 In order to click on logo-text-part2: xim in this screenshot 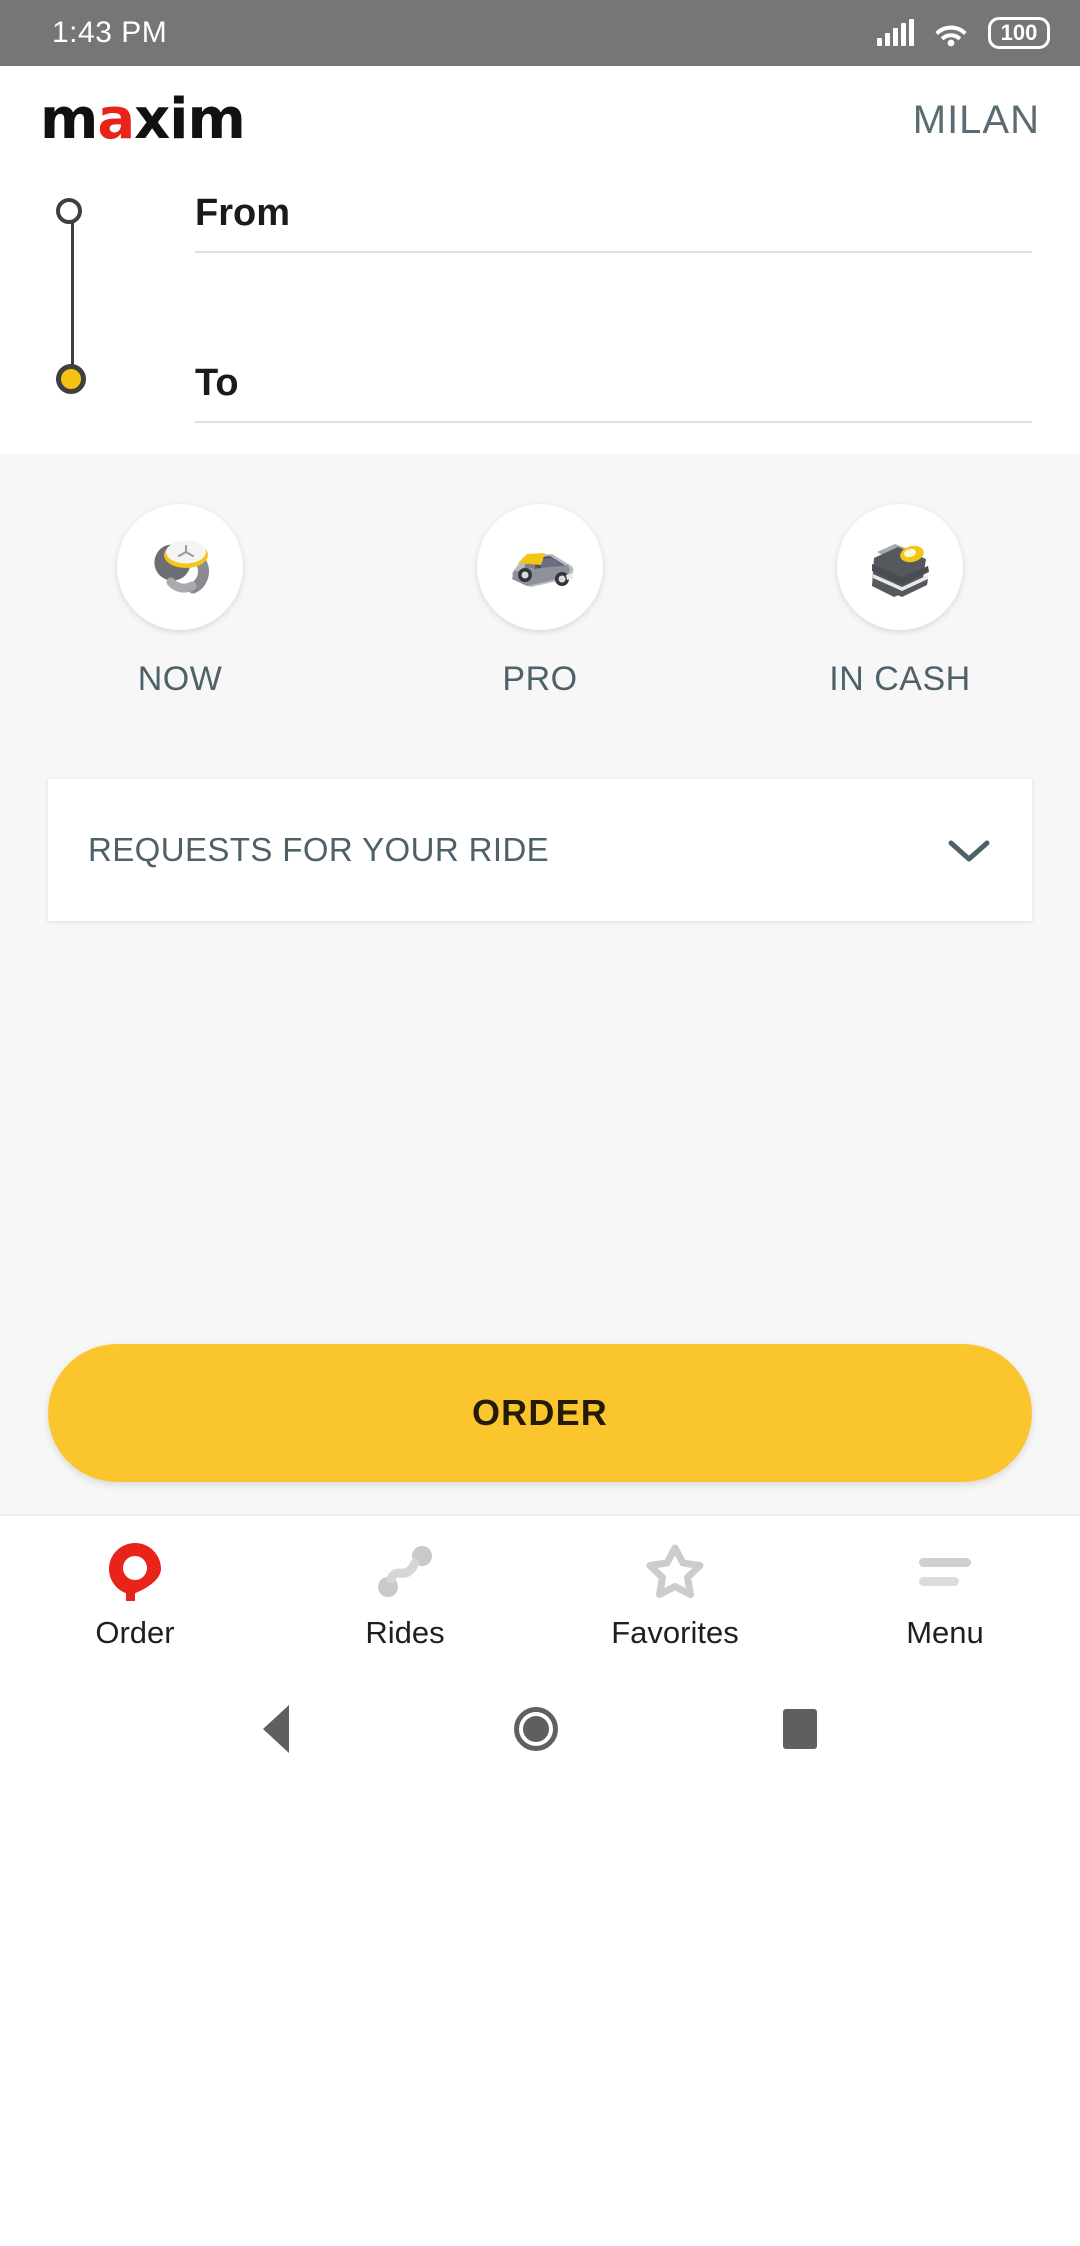, I will do `click(190, 119)`.